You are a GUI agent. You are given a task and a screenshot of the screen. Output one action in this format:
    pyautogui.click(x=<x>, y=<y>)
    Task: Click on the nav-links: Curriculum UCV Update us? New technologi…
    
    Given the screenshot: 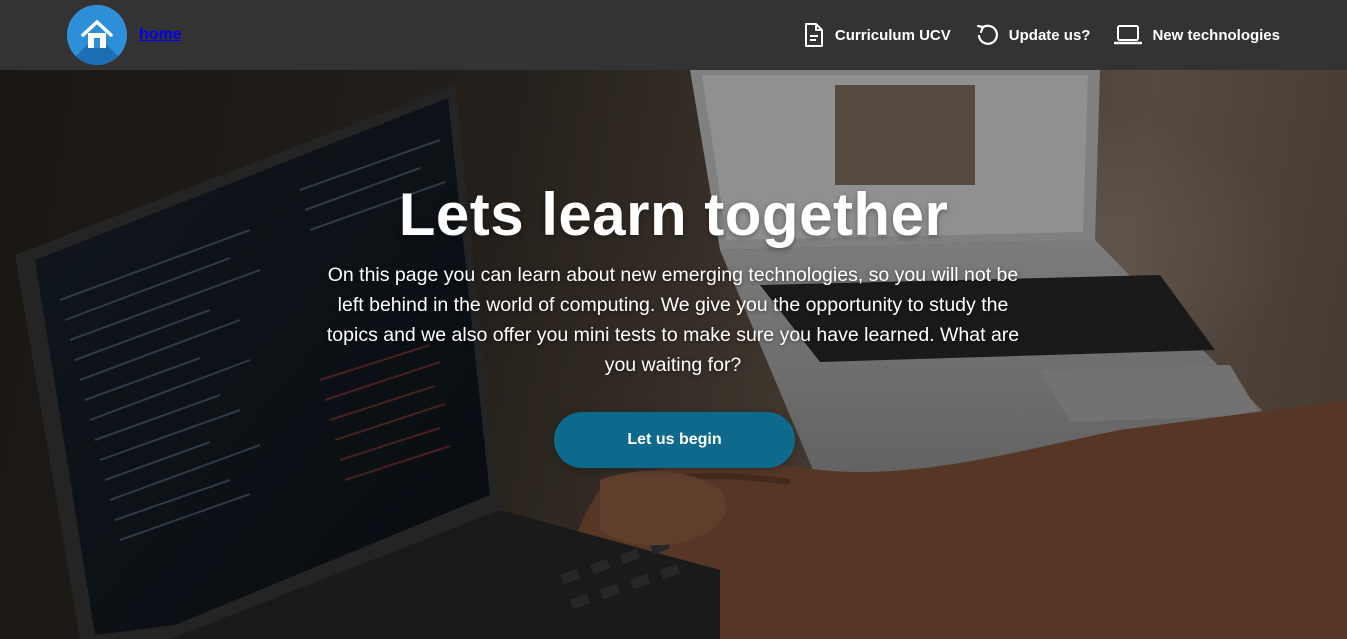 What is the action you would take?
    pyautogui.click(x=1029, y=35)
    